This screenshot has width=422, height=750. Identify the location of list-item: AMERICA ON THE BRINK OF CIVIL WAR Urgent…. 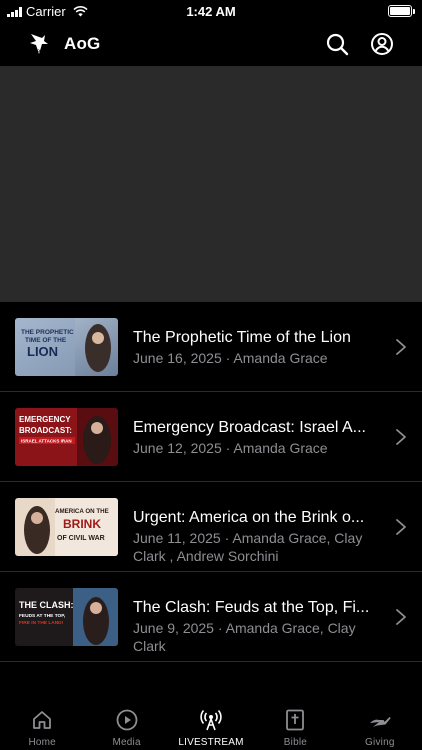
(211, 527).